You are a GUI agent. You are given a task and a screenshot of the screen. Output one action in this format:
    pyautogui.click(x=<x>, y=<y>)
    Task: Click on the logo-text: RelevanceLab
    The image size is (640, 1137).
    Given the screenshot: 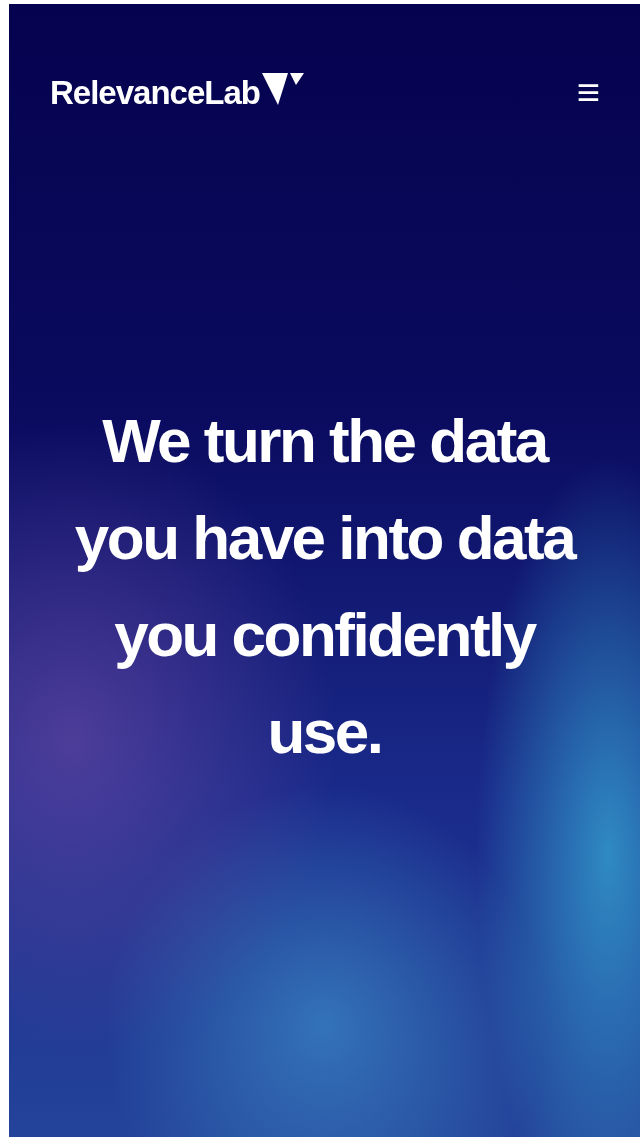 What is the action you would take?
    pyautogui.click(x=155, y=92)
    